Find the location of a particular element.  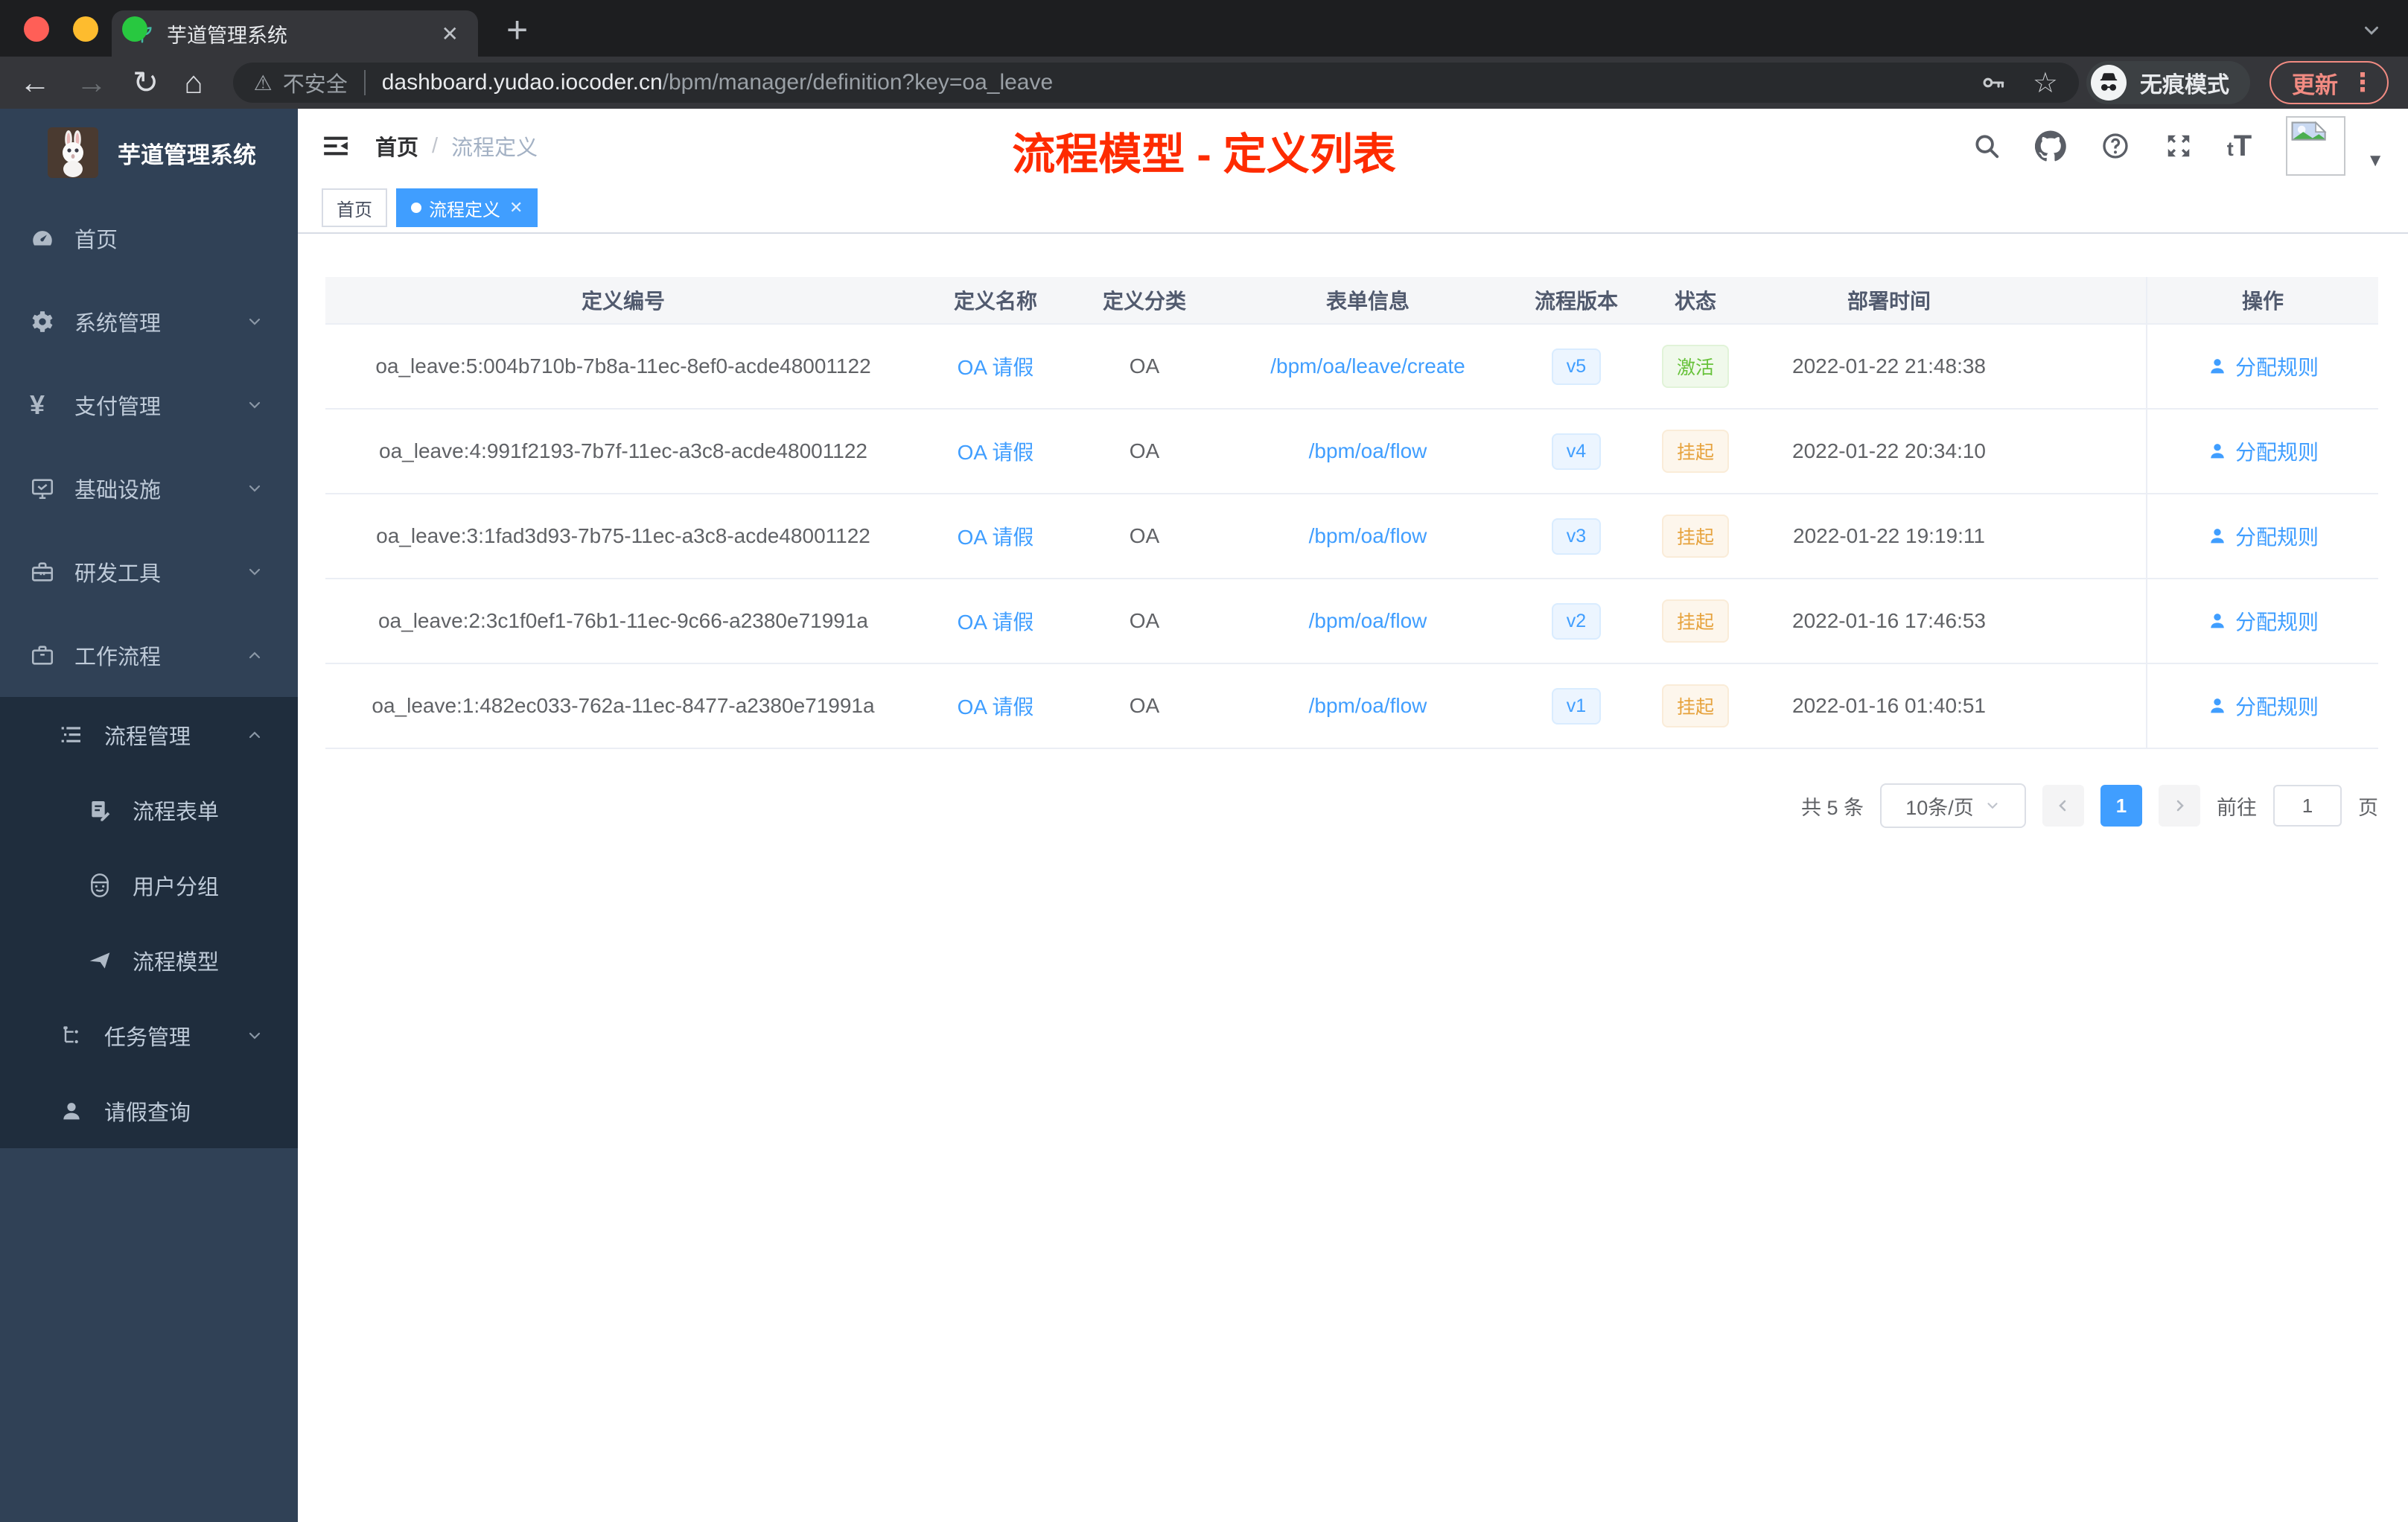

home-button: ⌂ is located at coordinates (193, 82).